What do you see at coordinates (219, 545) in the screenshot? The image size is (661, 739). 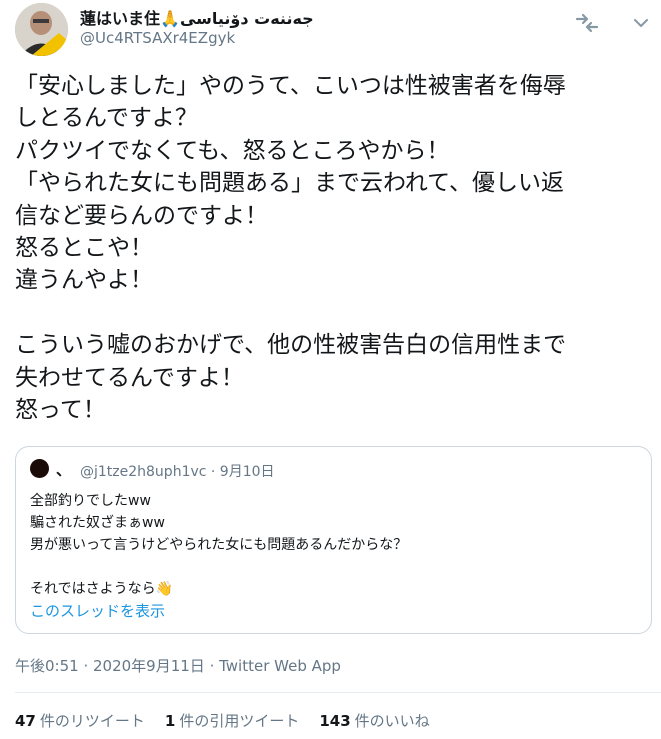 I see `quoted-body-line: 男が悪いって言うけどやられた女にも問題あるんだからな？` at bounding box center [219, 545].